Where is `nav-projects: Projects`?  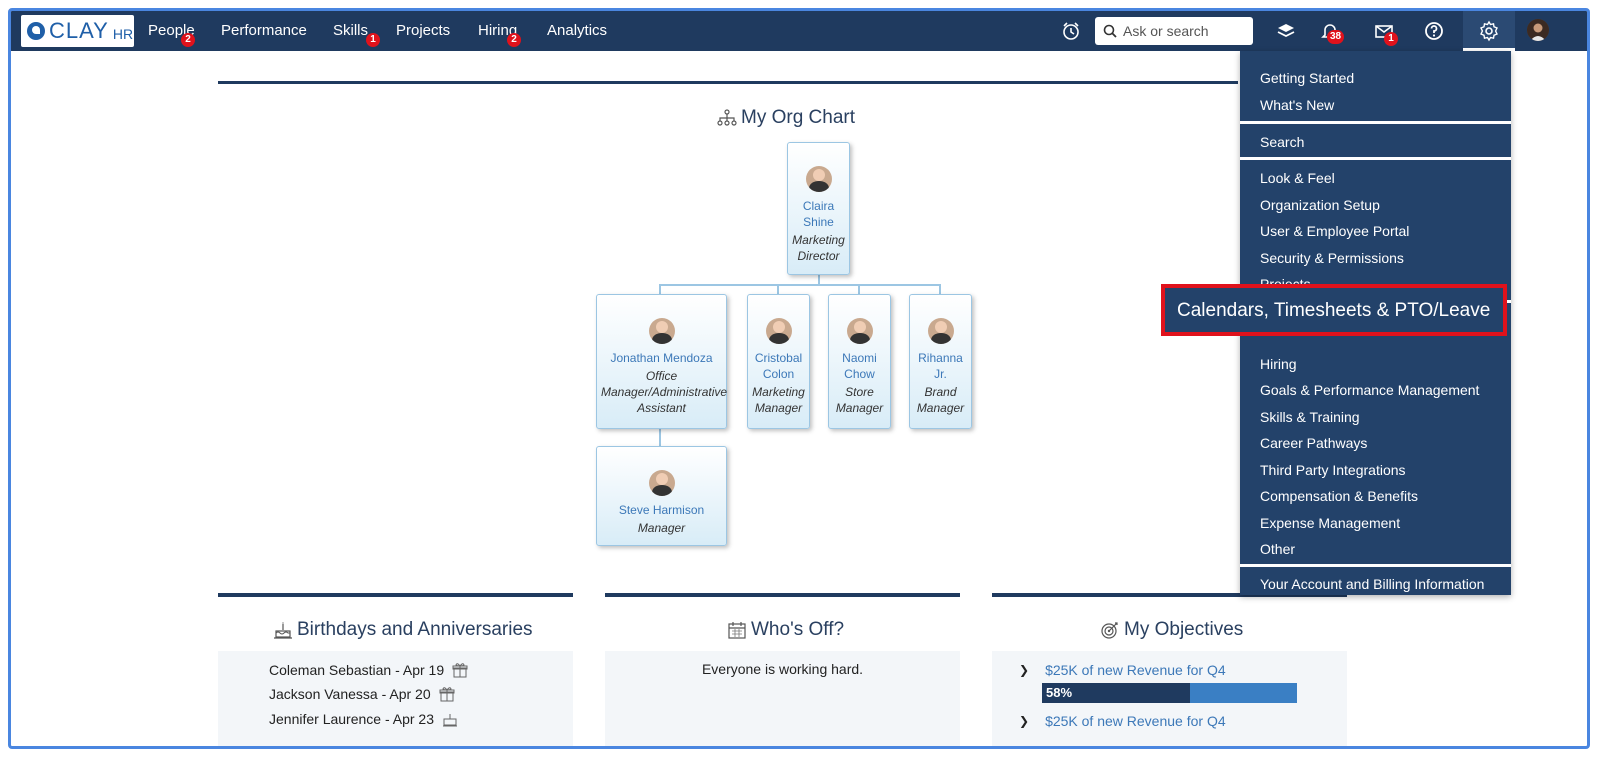
nav-projects: Projects is located at coordinates (423, 30).